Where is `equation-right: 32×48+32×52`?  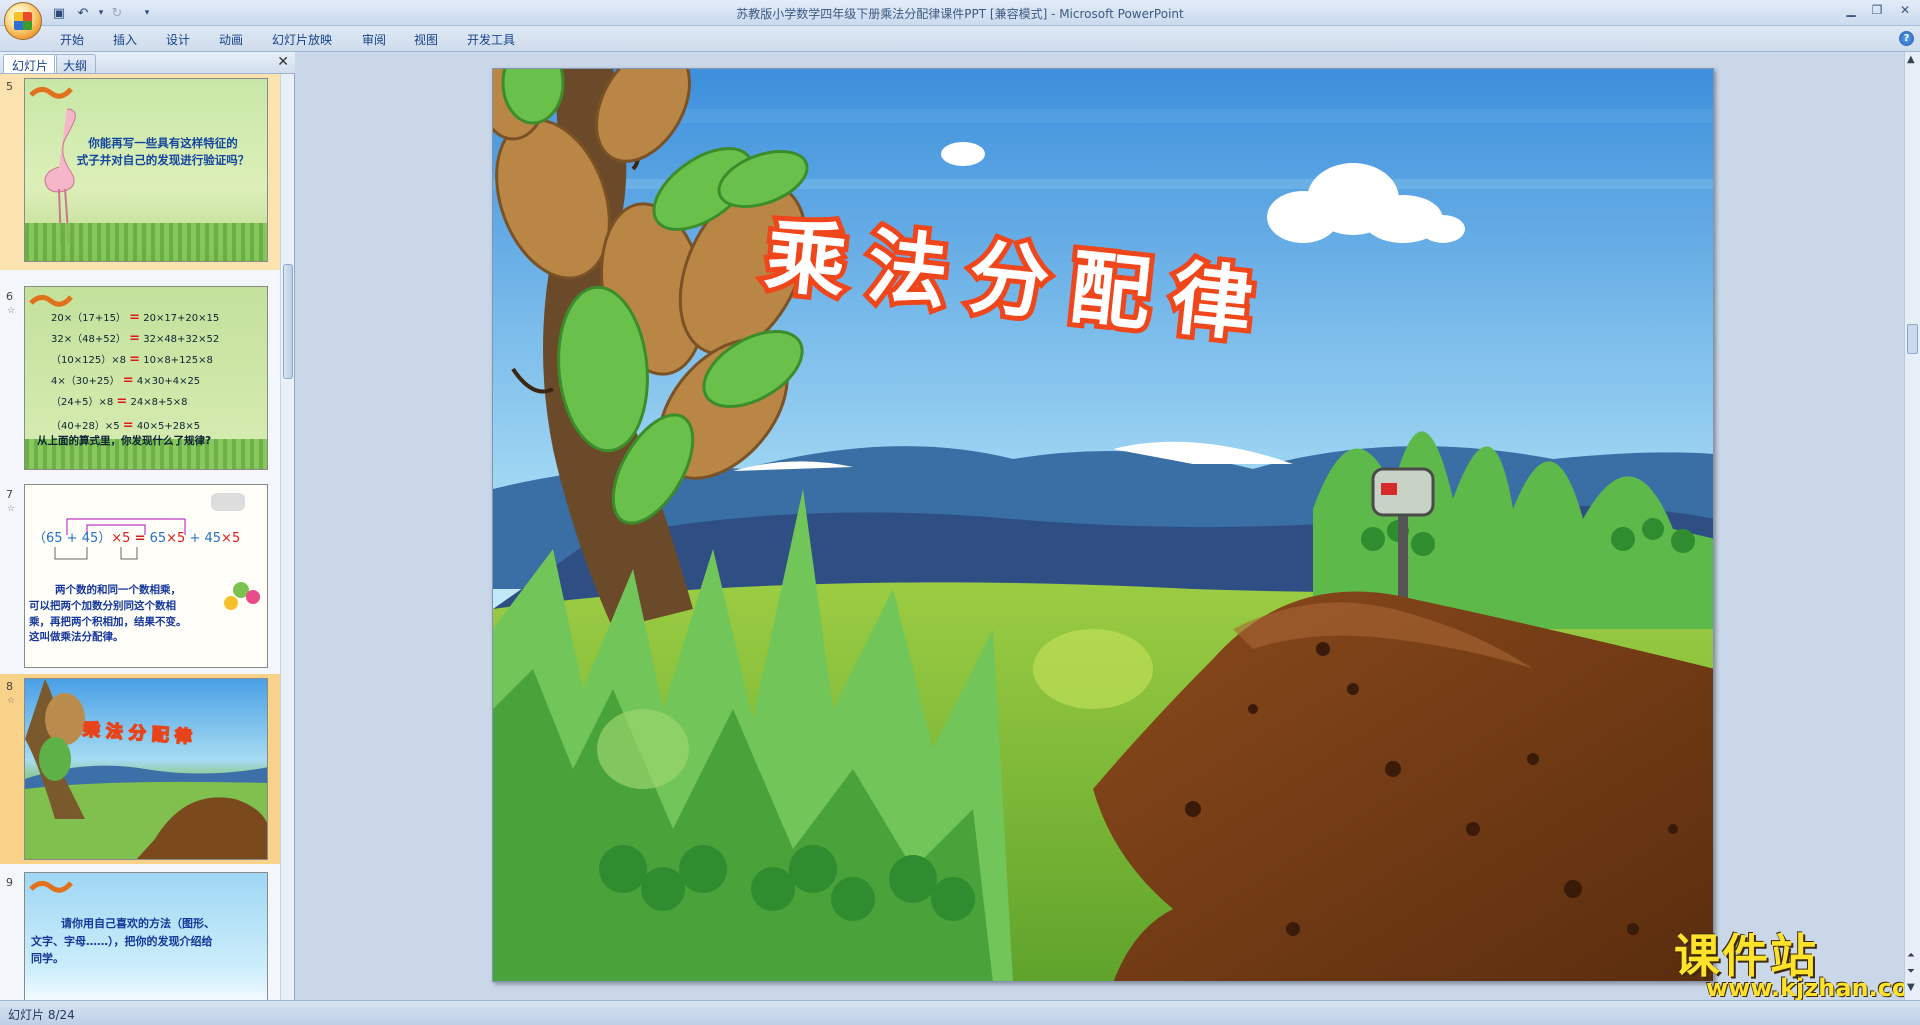 equation-right: 32×48+32×52 is located at coordinates (181, 339).